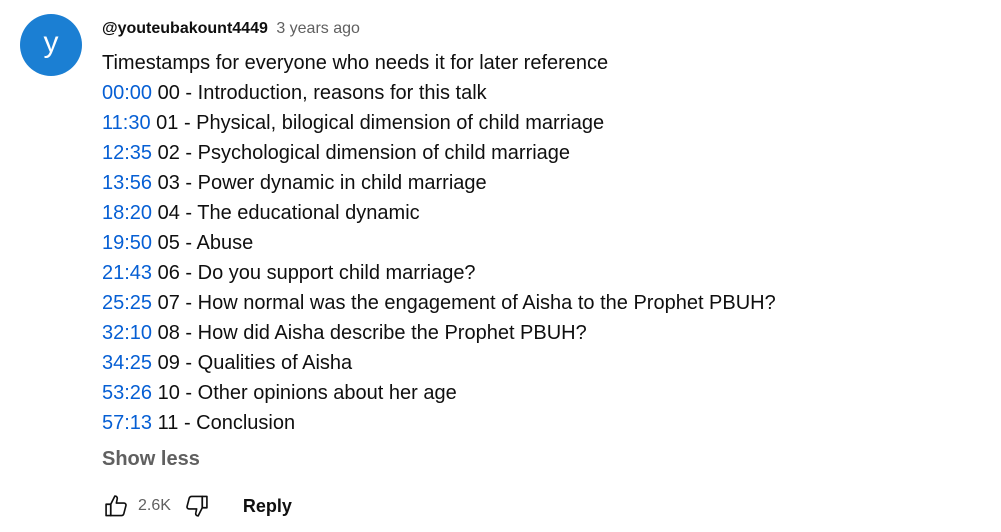  I want to click on timestamp-link: 18:20, so click(127, 213).